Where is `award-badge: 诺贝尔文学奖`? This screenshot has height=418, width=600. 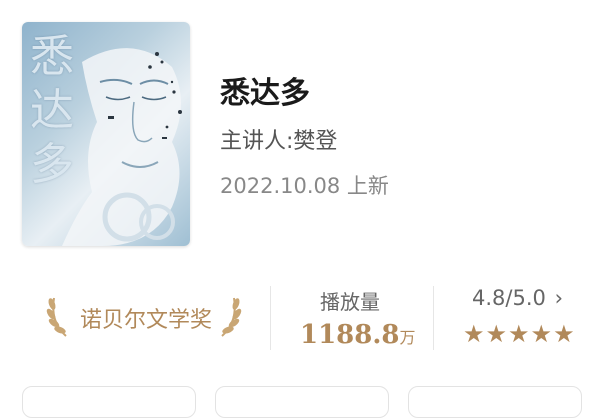
award-badge: 诺贝尔文学奖 is located at coordinates (144, 315).